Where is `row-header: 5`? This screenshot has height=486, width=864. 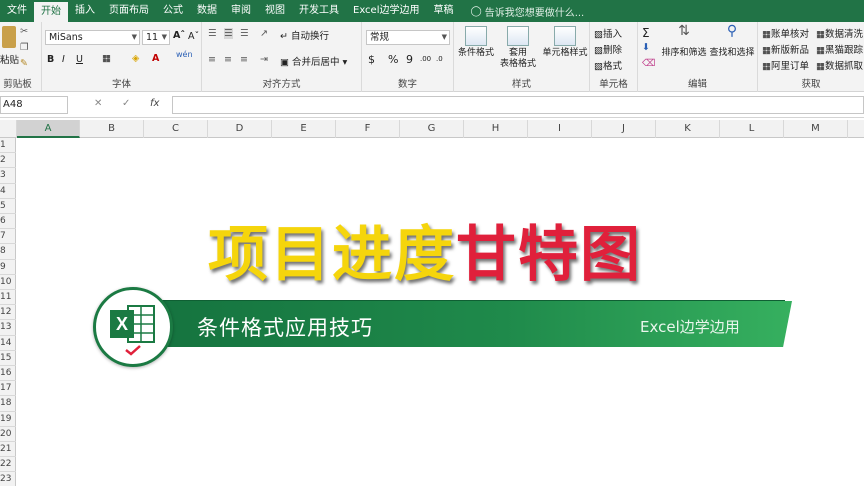 row-header: 5 is located at coordinates (8, 206).